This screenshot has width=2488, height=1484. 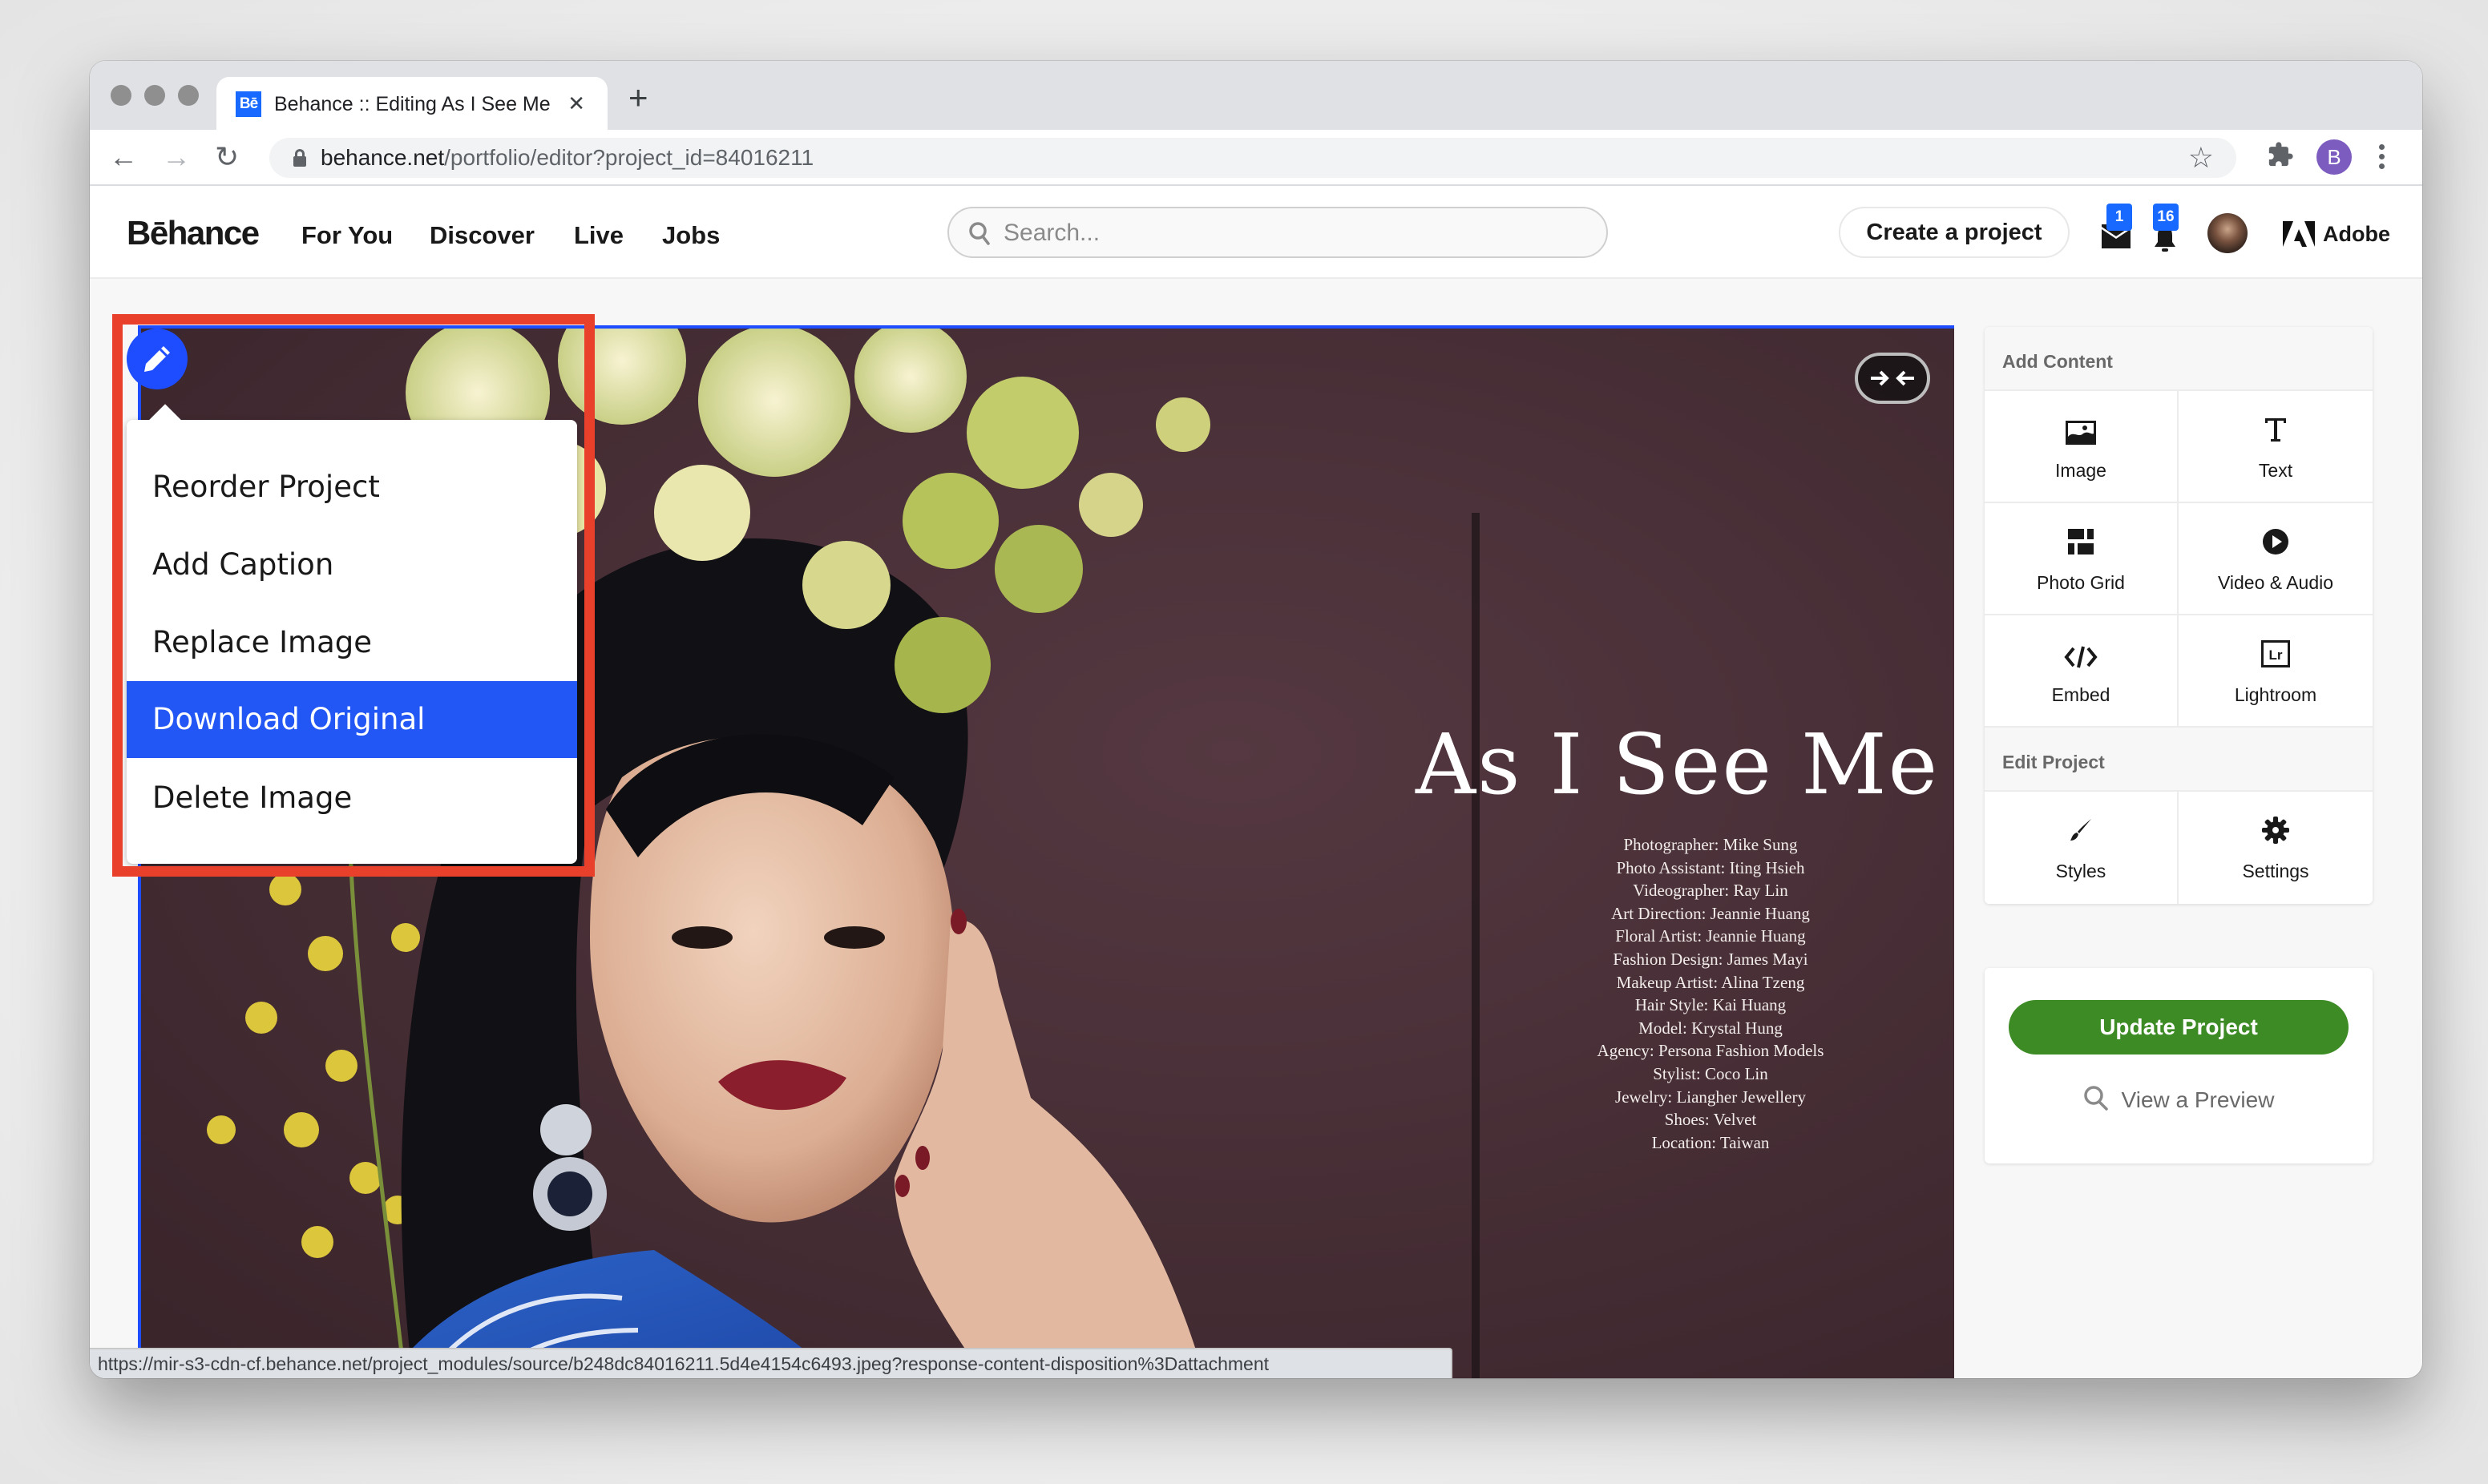 I want to click on add-video-audio-label: Video & Audio, so click(x=2275, y=582).